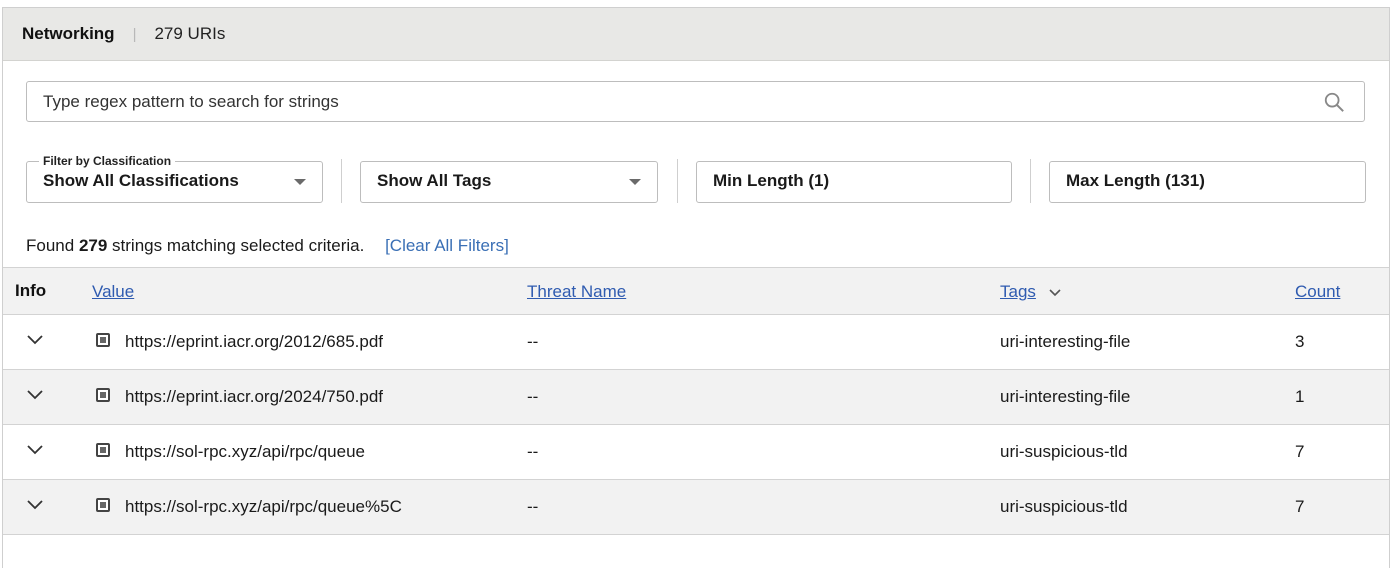 This screenshot has height=568, width=1400. Describe the element at coordinates (447, 245) in the screenshot. I see `clear-filters-link: [Clear All Filters]` at that location.